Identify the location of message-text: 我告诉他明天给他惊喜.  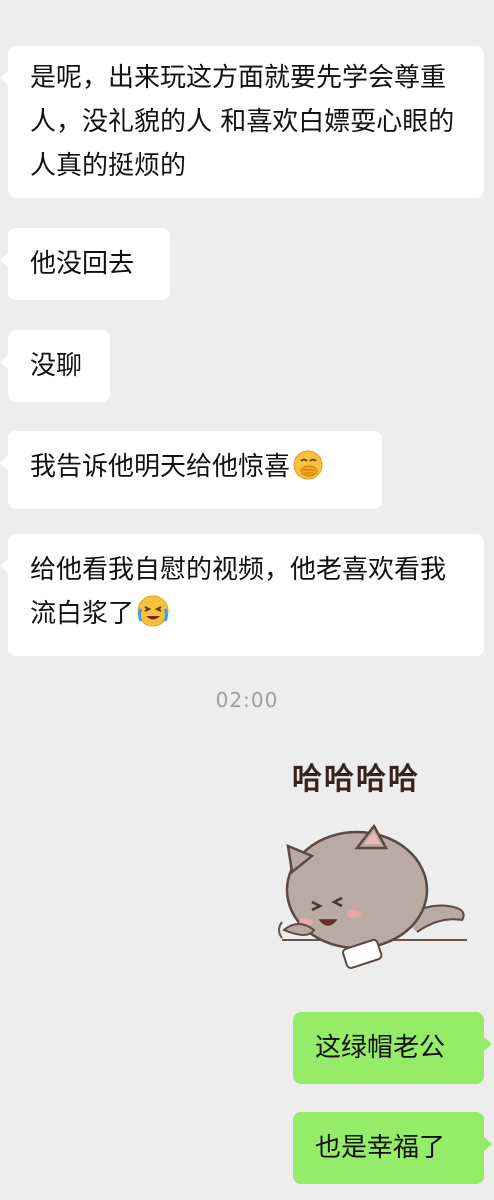
(160, 467).